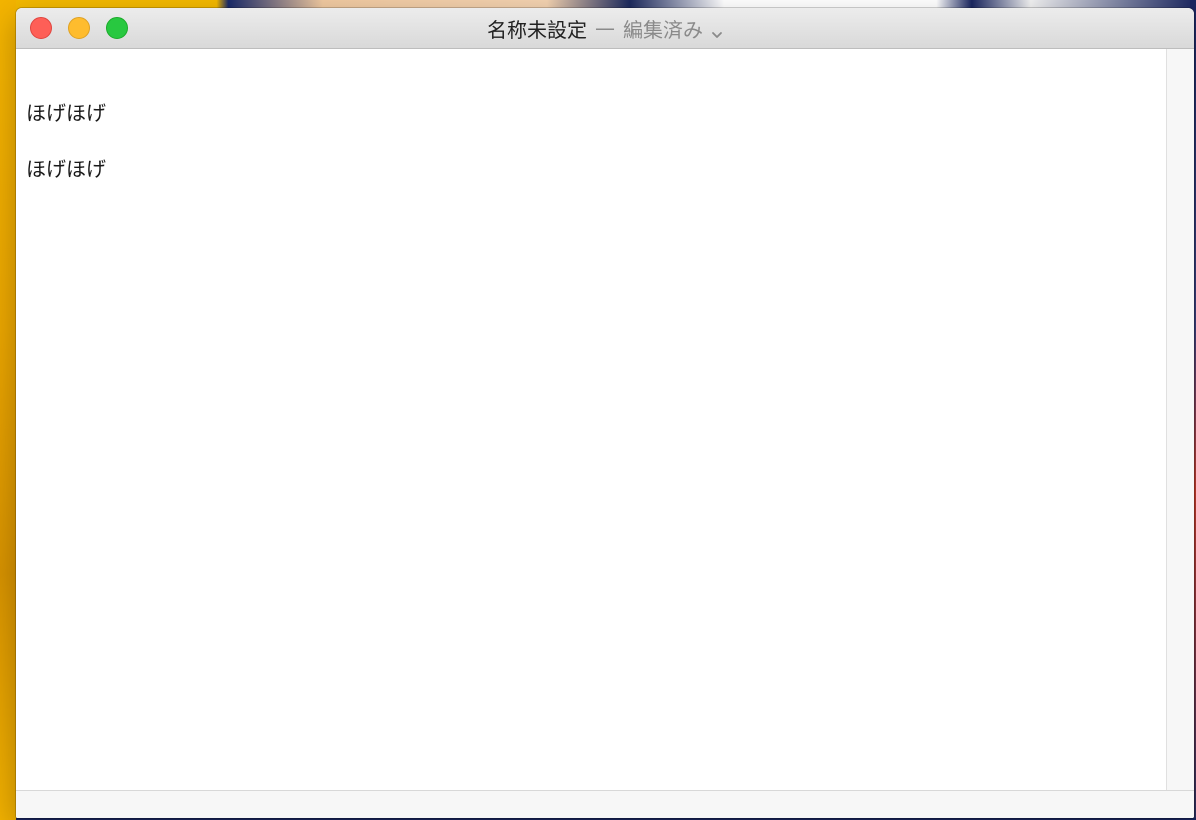  I want to click on desktop-wallpaper-left, so click(8, 410).